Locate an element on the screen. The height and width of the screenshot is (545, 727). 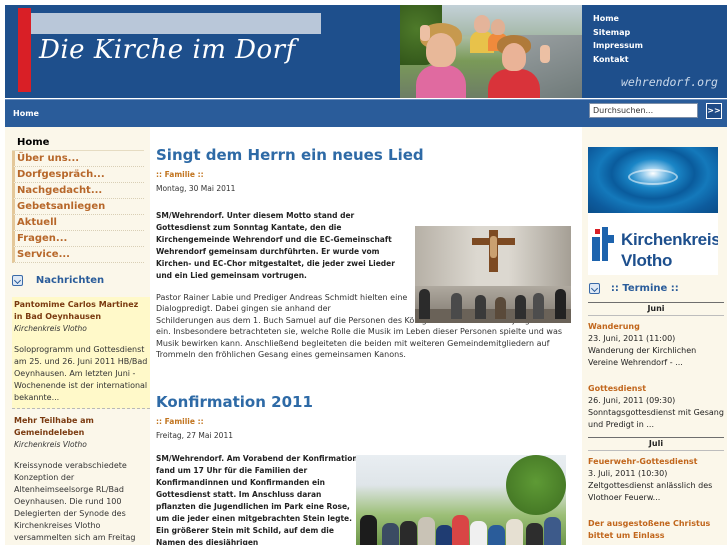
navbar-home-link: Home is located at coordinates (26, 113).